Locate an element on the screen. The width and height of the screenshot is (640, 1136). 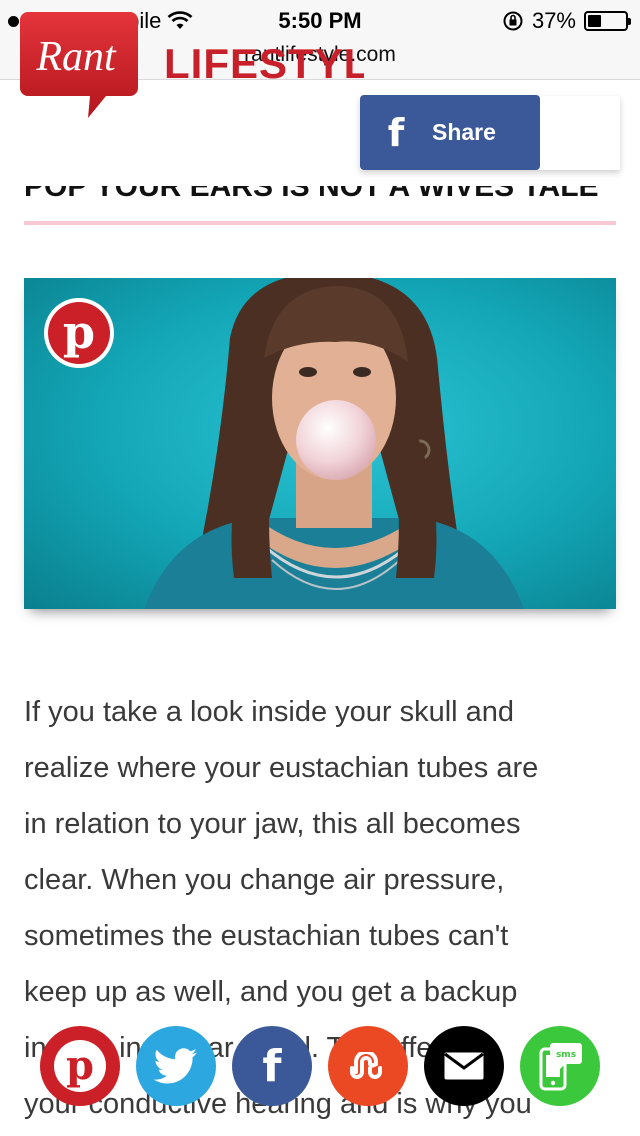
facebook-share-button-round: f is located at coordinates (272, 1066).